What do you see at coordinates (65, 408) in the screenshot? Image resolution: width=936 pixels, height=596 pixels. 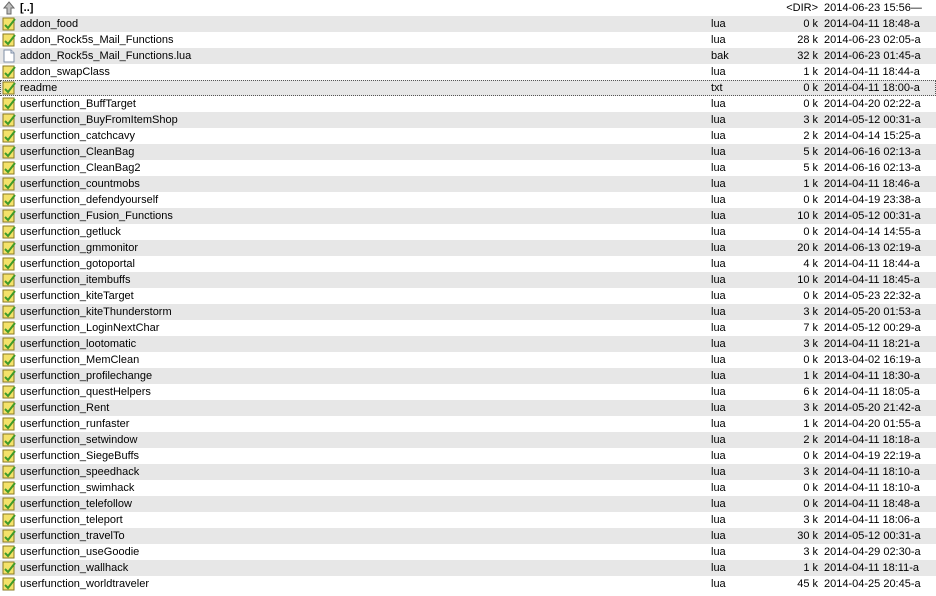 I see `file-name: userfunction_Rent` at bounding box center [65, 408].